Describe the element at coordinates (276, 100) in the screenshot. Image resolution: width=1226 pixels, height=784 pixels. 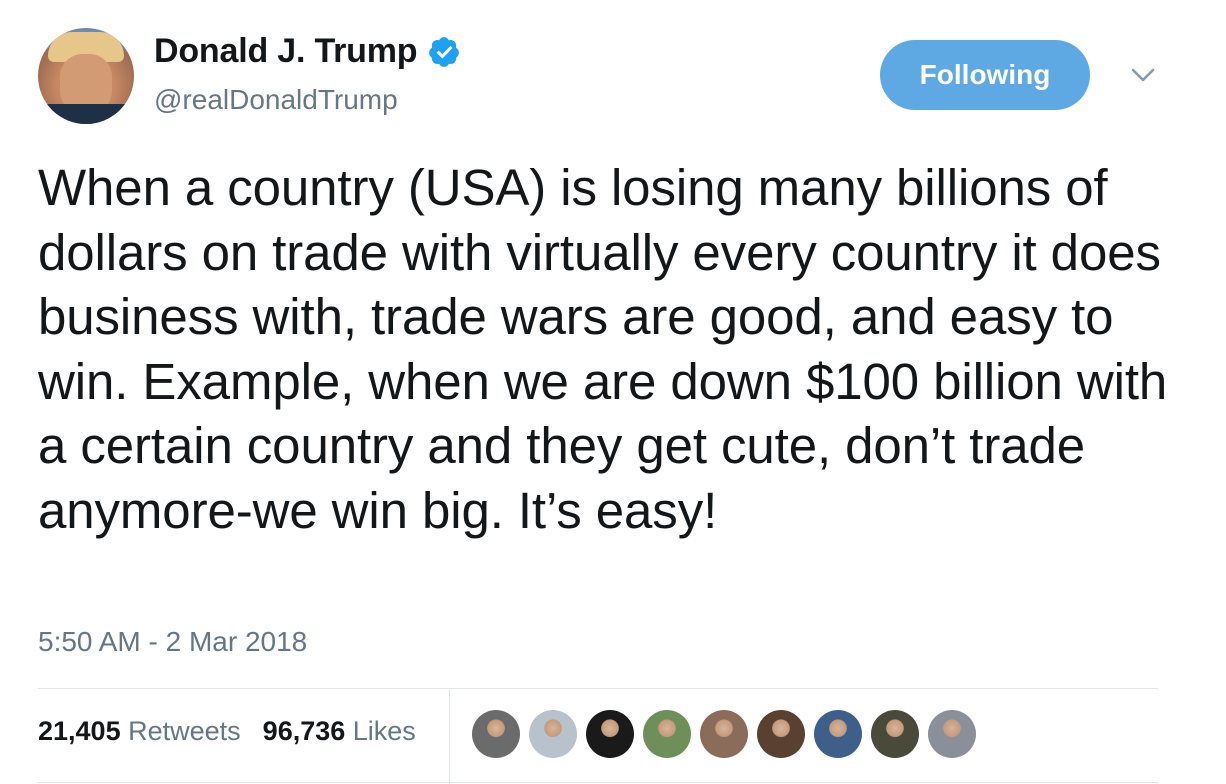
I see `author-handle: @realDonaldTrump` at that location.